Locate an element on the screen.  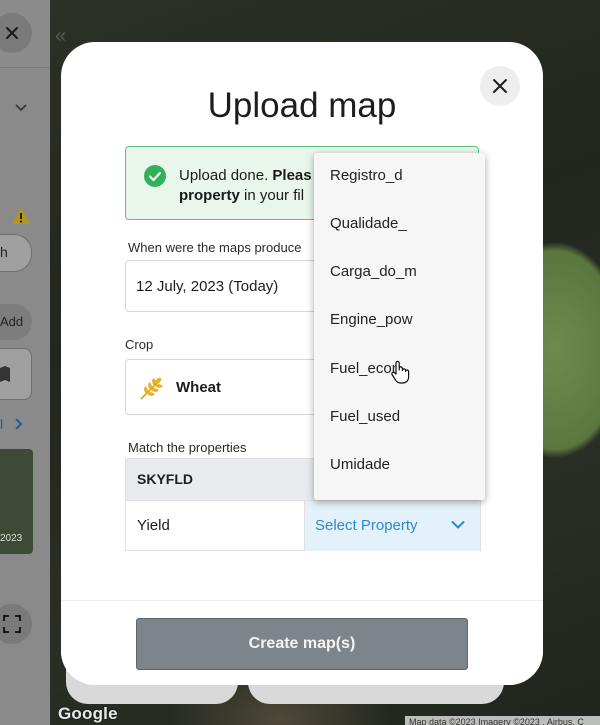
dropdown-option: Carga_do_m is located at coordinates (399, 273).